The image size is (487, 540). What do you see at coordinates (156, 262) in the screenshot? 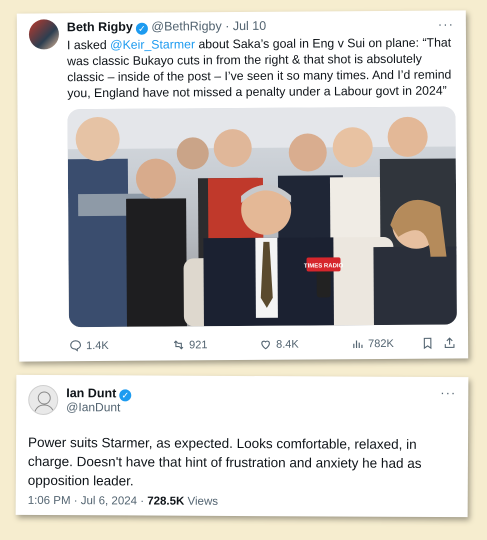
I see `person-woman-left` at bounding box center [156, 262].